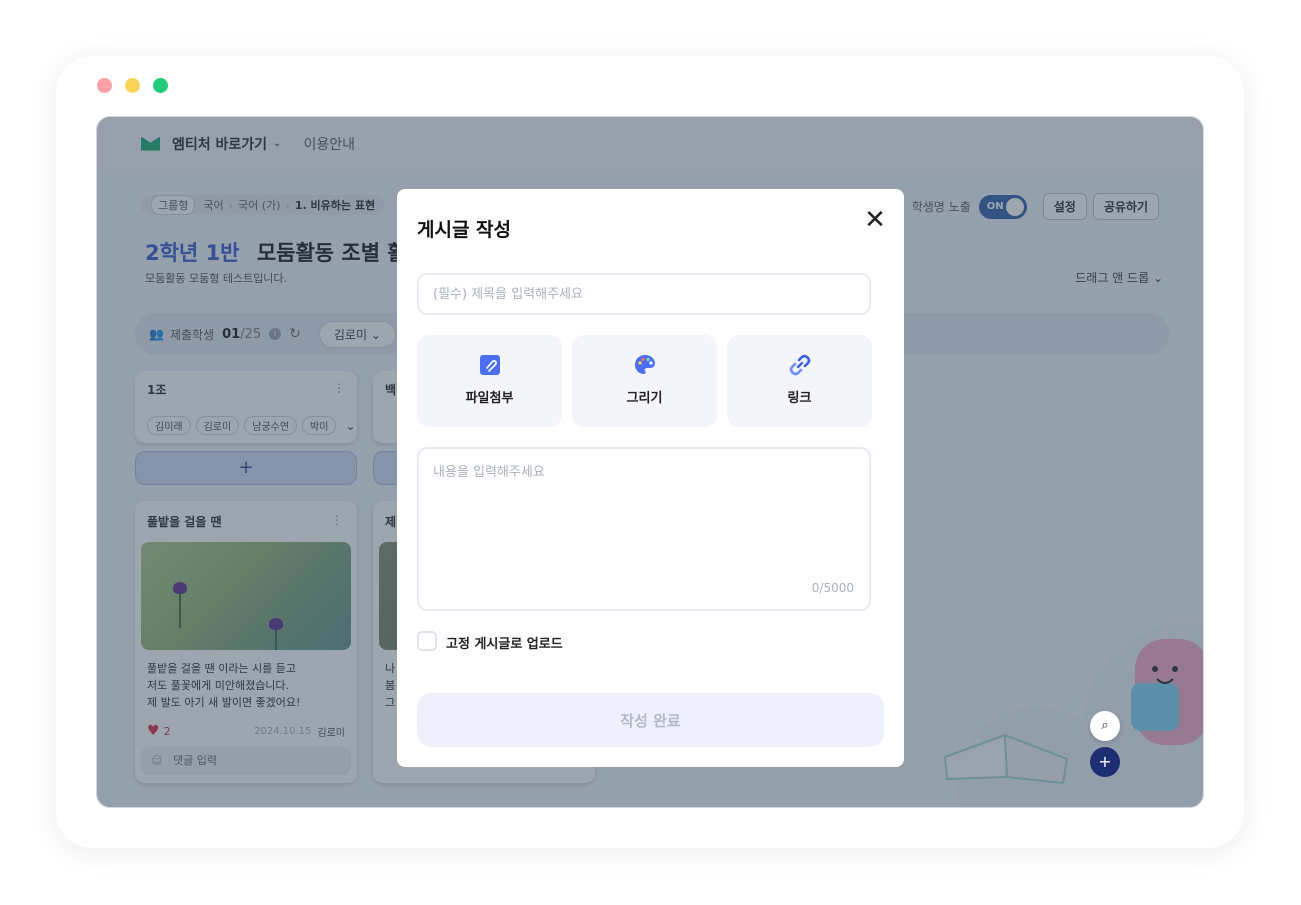 The image size is (1301, 905). What do you see at coordinates (504, 642) in the screenshot?
I see `pin-post-label: 고정 게시글로 업로드` at bounding box center [504, 642].